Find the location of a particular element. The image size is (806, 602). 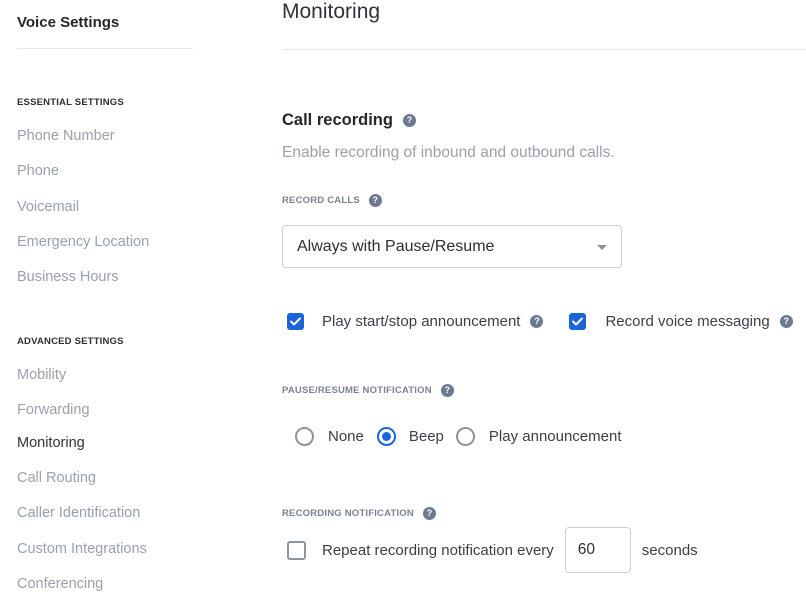

sidebar-item-monitoring: Monitoring is located at coordinates (51, 443).